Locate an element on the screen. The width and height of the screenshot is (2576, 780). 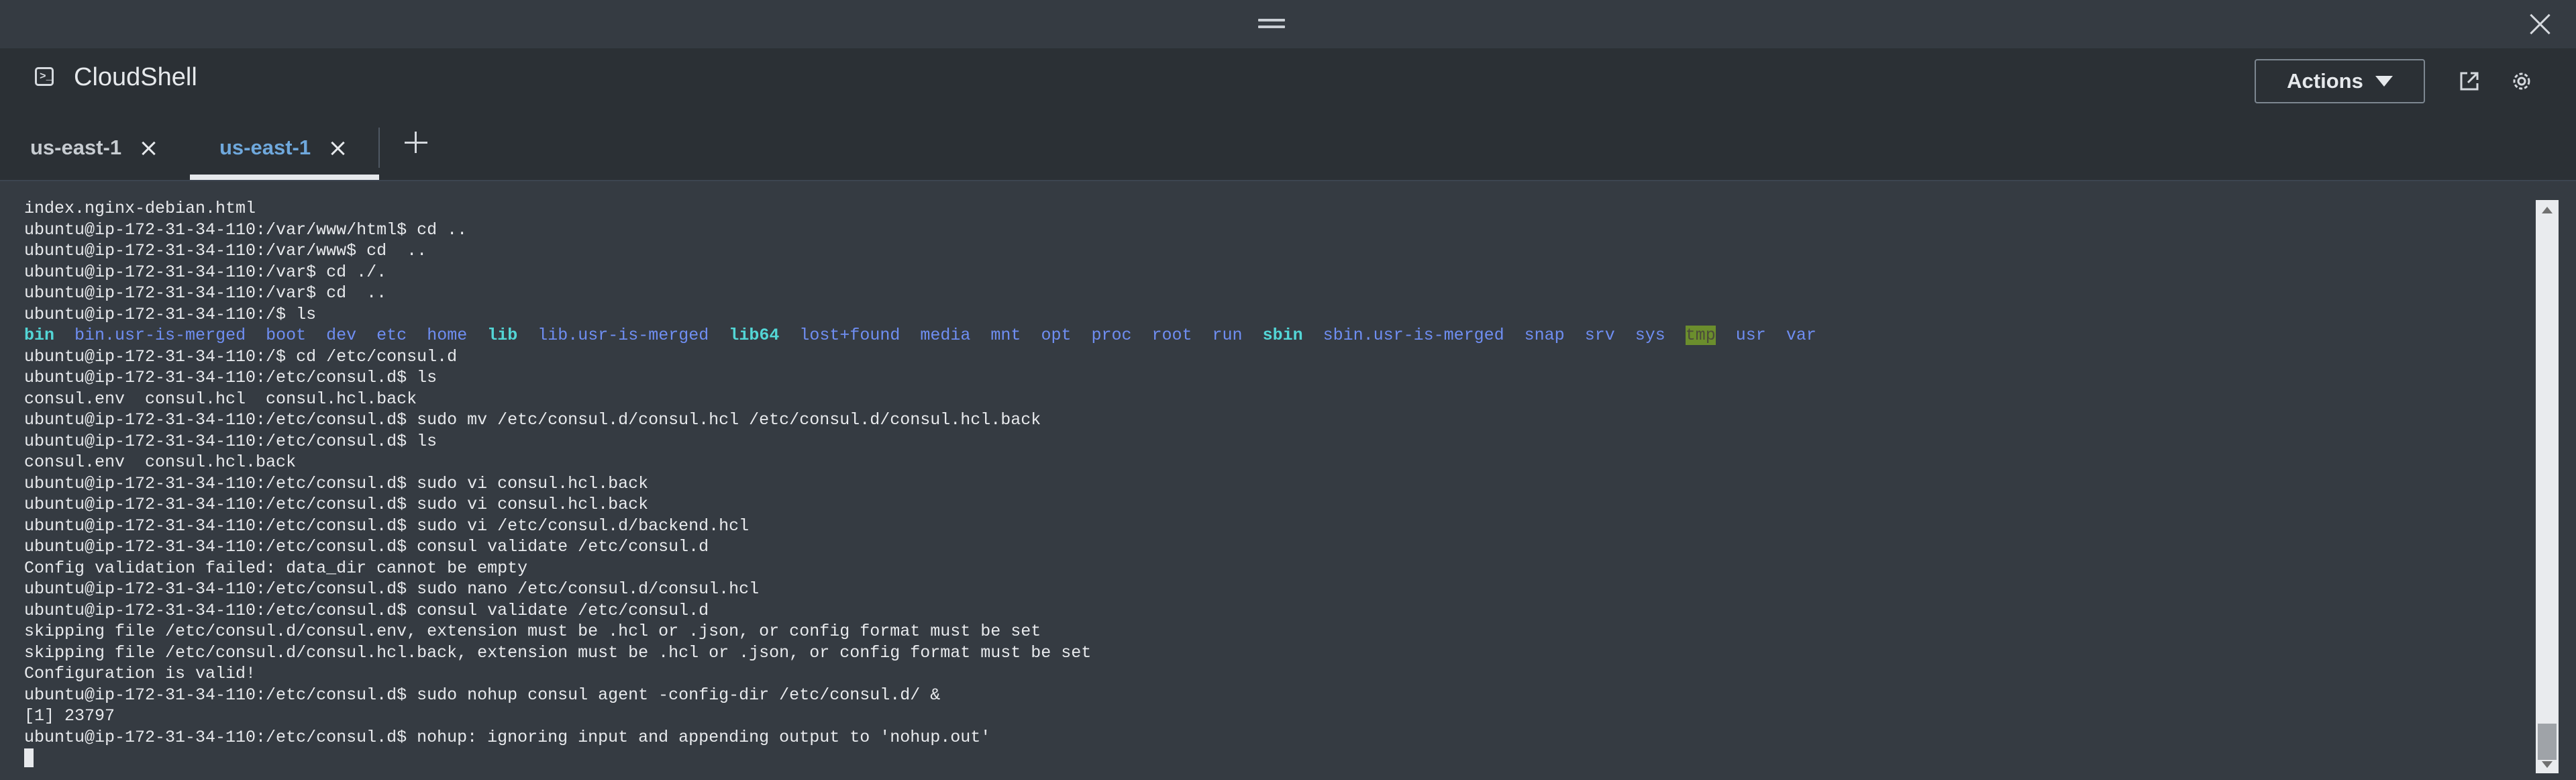
scroll-thumb is located at coordinates (2547, 742).